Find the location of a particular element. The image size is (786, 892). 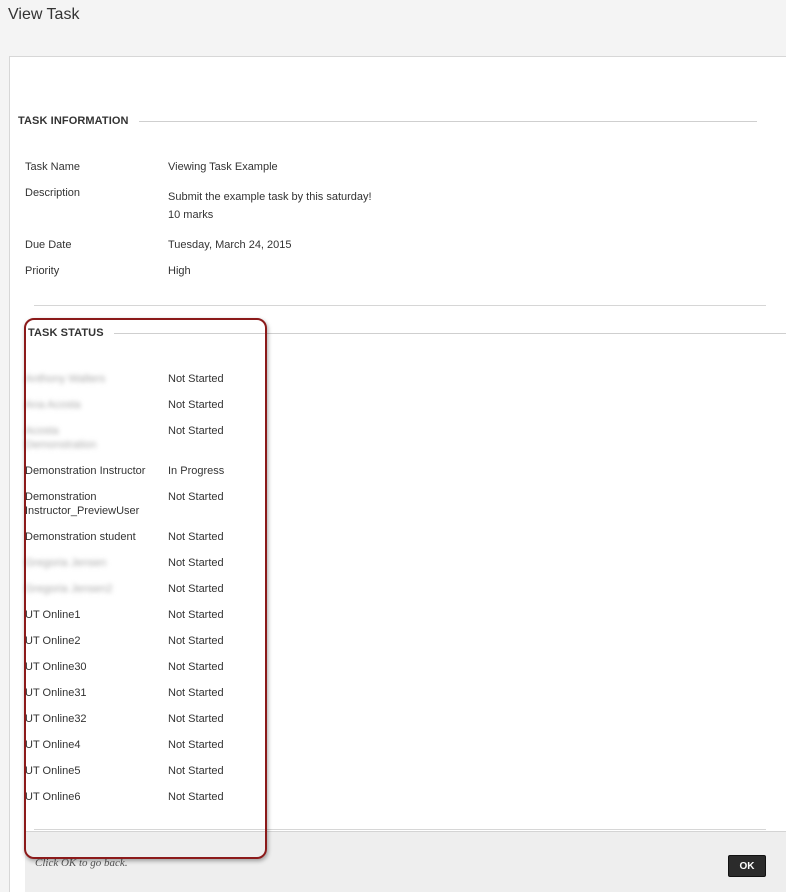

status-row-name-line: UT Online4 is located at coordinates (53, 745).